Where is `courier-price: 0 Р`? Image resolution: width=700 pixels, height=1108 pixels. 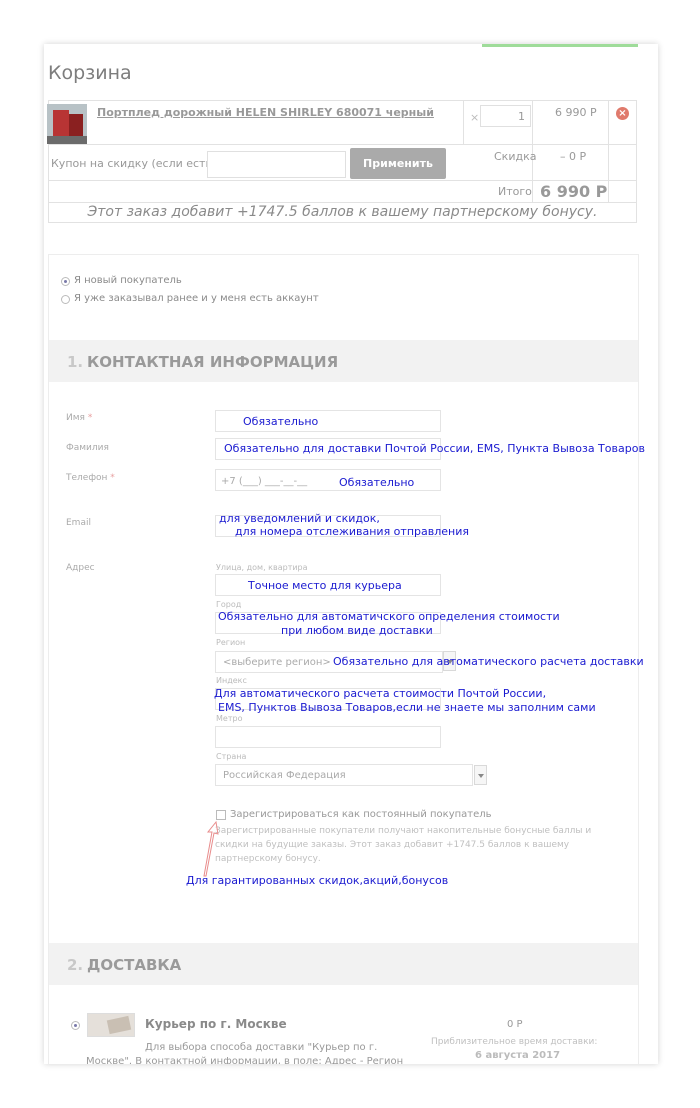 courier-price: 0 Р is located at coordinates (515, 1024).